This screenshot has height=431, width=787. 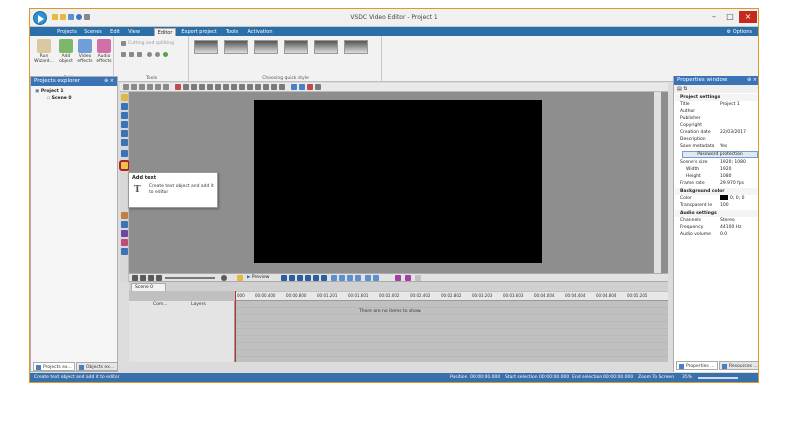 What do you see at coordinates (368, 278) in the screenshot?
I see `record-icon` at bounding box center [368, 278].